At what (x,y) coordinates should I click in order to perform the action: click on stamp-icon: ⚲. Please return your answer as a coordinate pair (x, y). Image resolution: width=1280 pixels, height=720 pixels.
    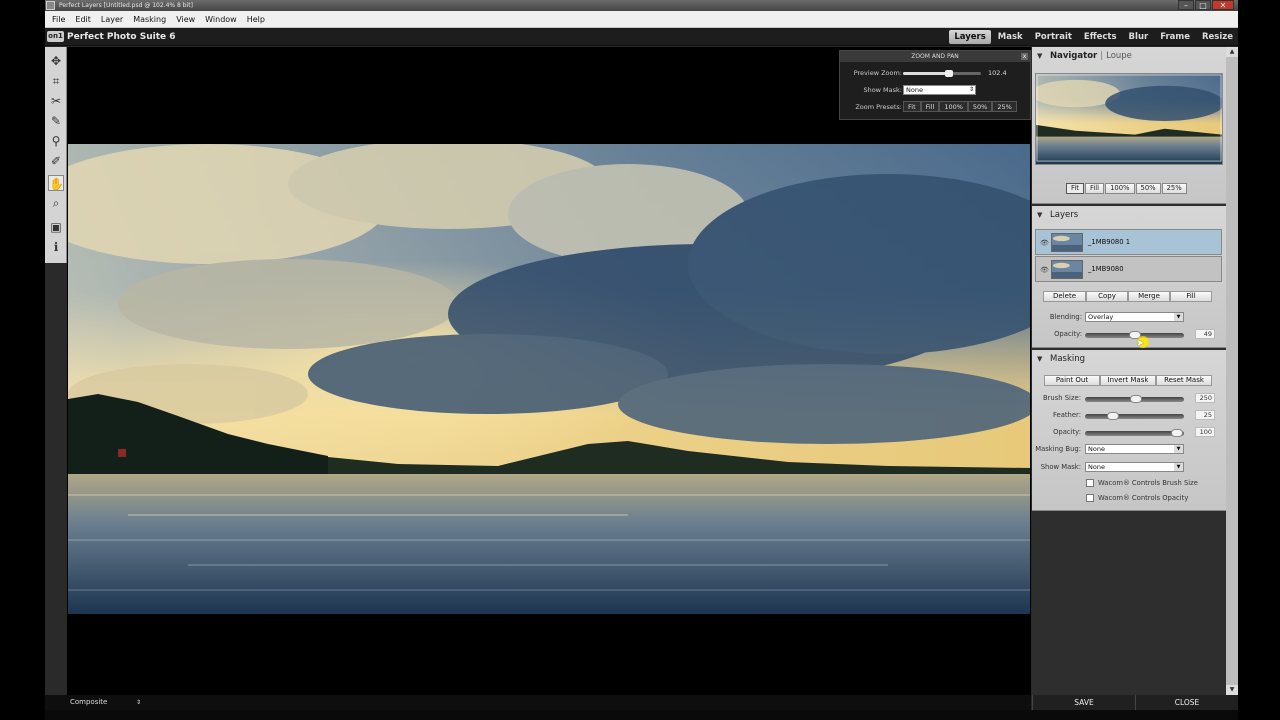
    Looking at the image, I should click on (56, 141).